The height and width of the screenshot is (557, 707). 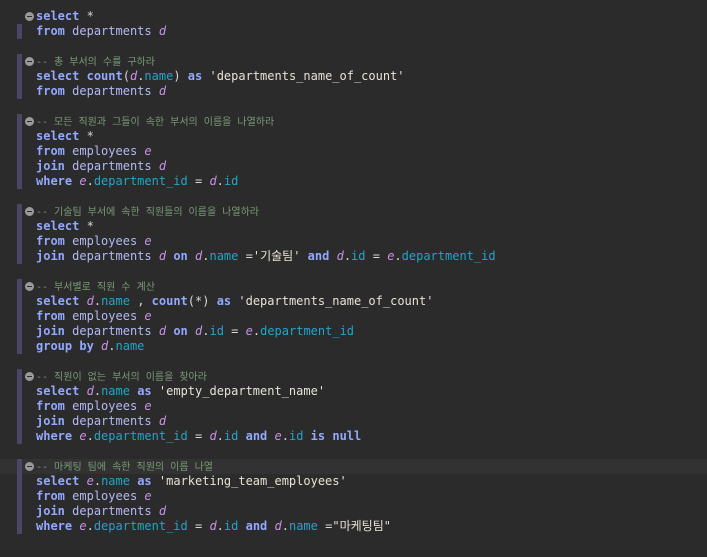 I want to click on code-text: -- 부서별로 직원 수 계산, so click(x=95, y=287).